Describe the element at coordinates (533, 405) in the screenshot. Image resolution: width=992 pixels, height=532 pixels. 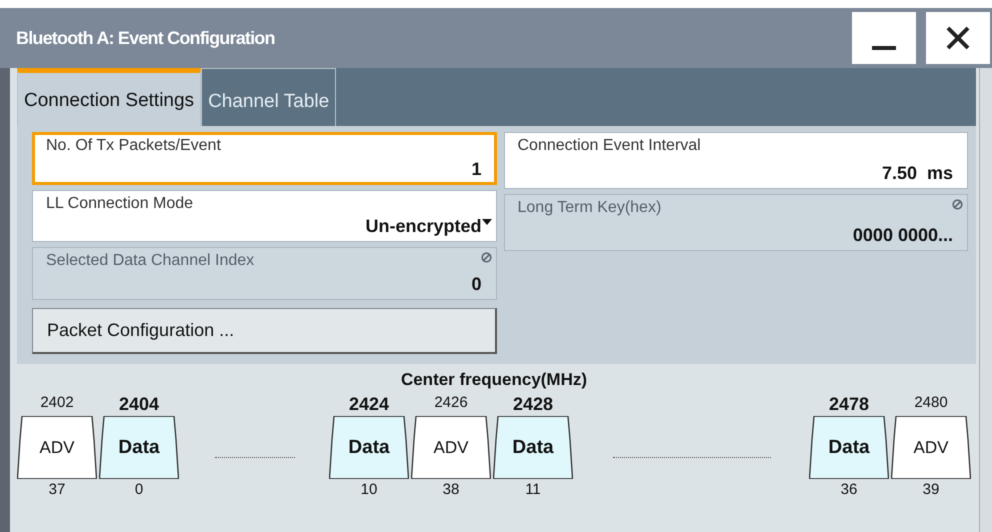
I see `frequency-label: 2428` at that location.